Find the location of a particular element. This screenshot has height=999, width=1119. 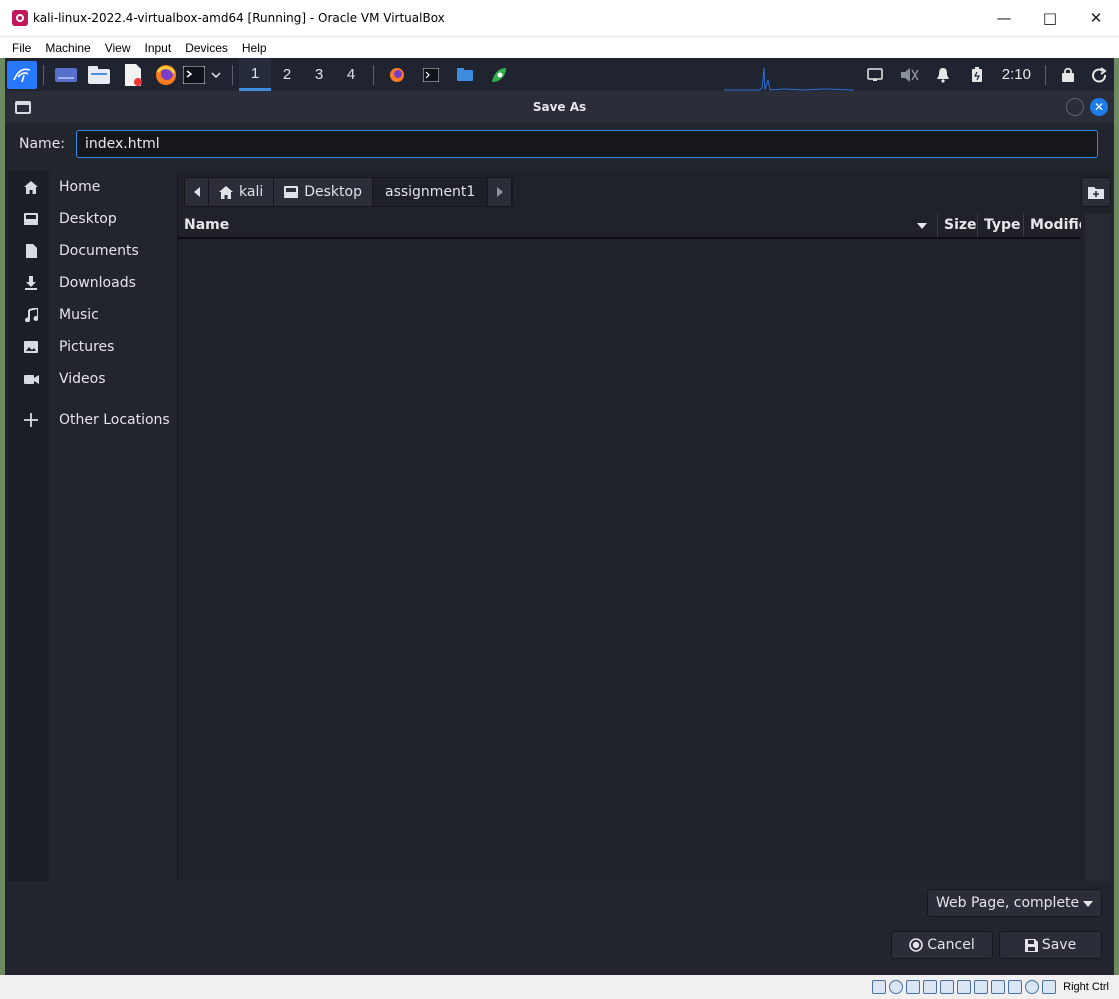

place-home: Home is located at coordinates (93, 187).